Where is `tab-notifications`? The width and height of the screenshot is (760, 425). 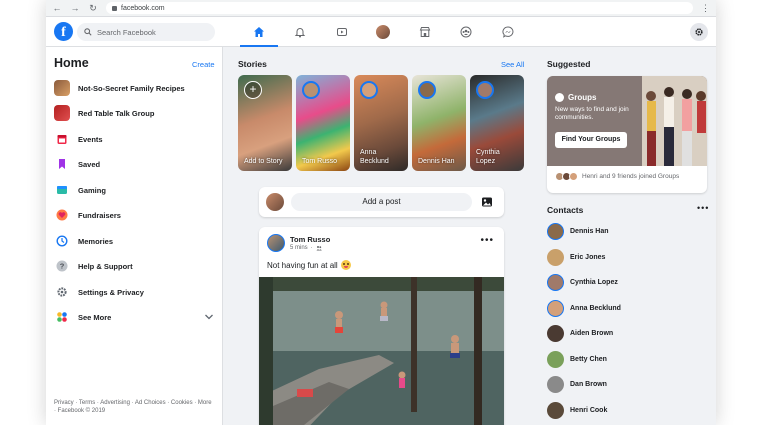 tab-notifications is located at coordinates (301, 32).